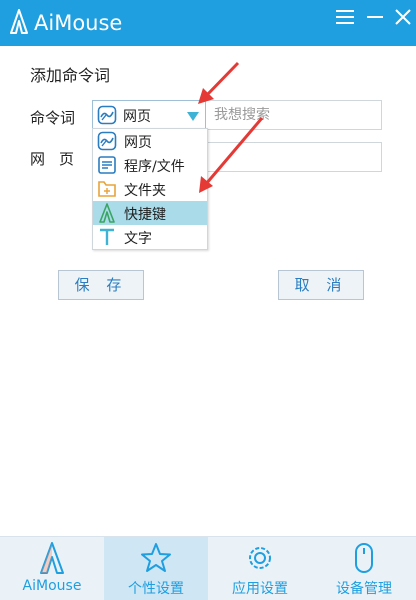  What do you see at coordinates (345, 17) in the screenshot?
I see `menu-icon` at bounding box center [345, 17].